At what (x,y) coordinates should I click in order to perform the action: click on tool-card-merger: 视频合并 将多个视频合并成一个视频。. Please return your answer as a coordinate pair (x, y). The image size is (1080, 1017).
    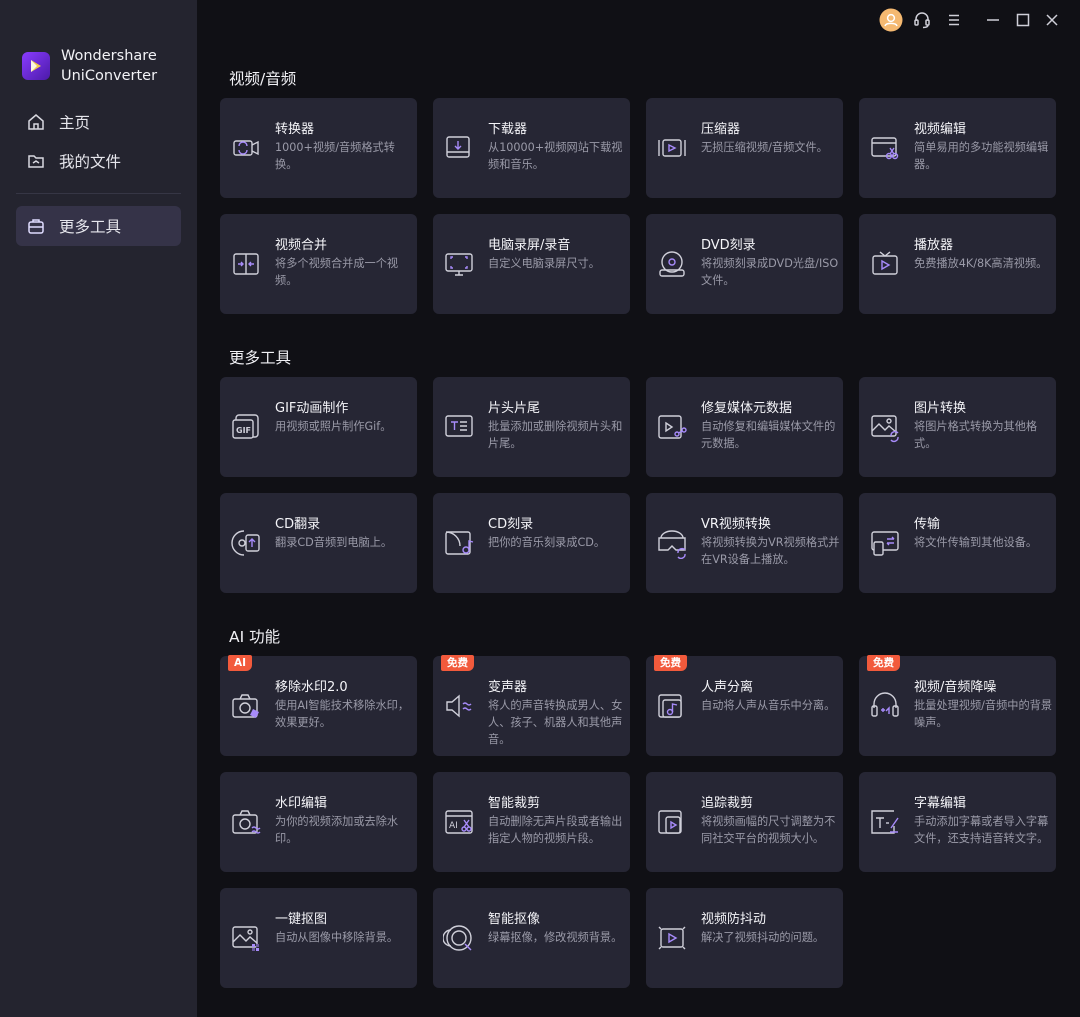
    Looking at the image, I should click on (318, 264).